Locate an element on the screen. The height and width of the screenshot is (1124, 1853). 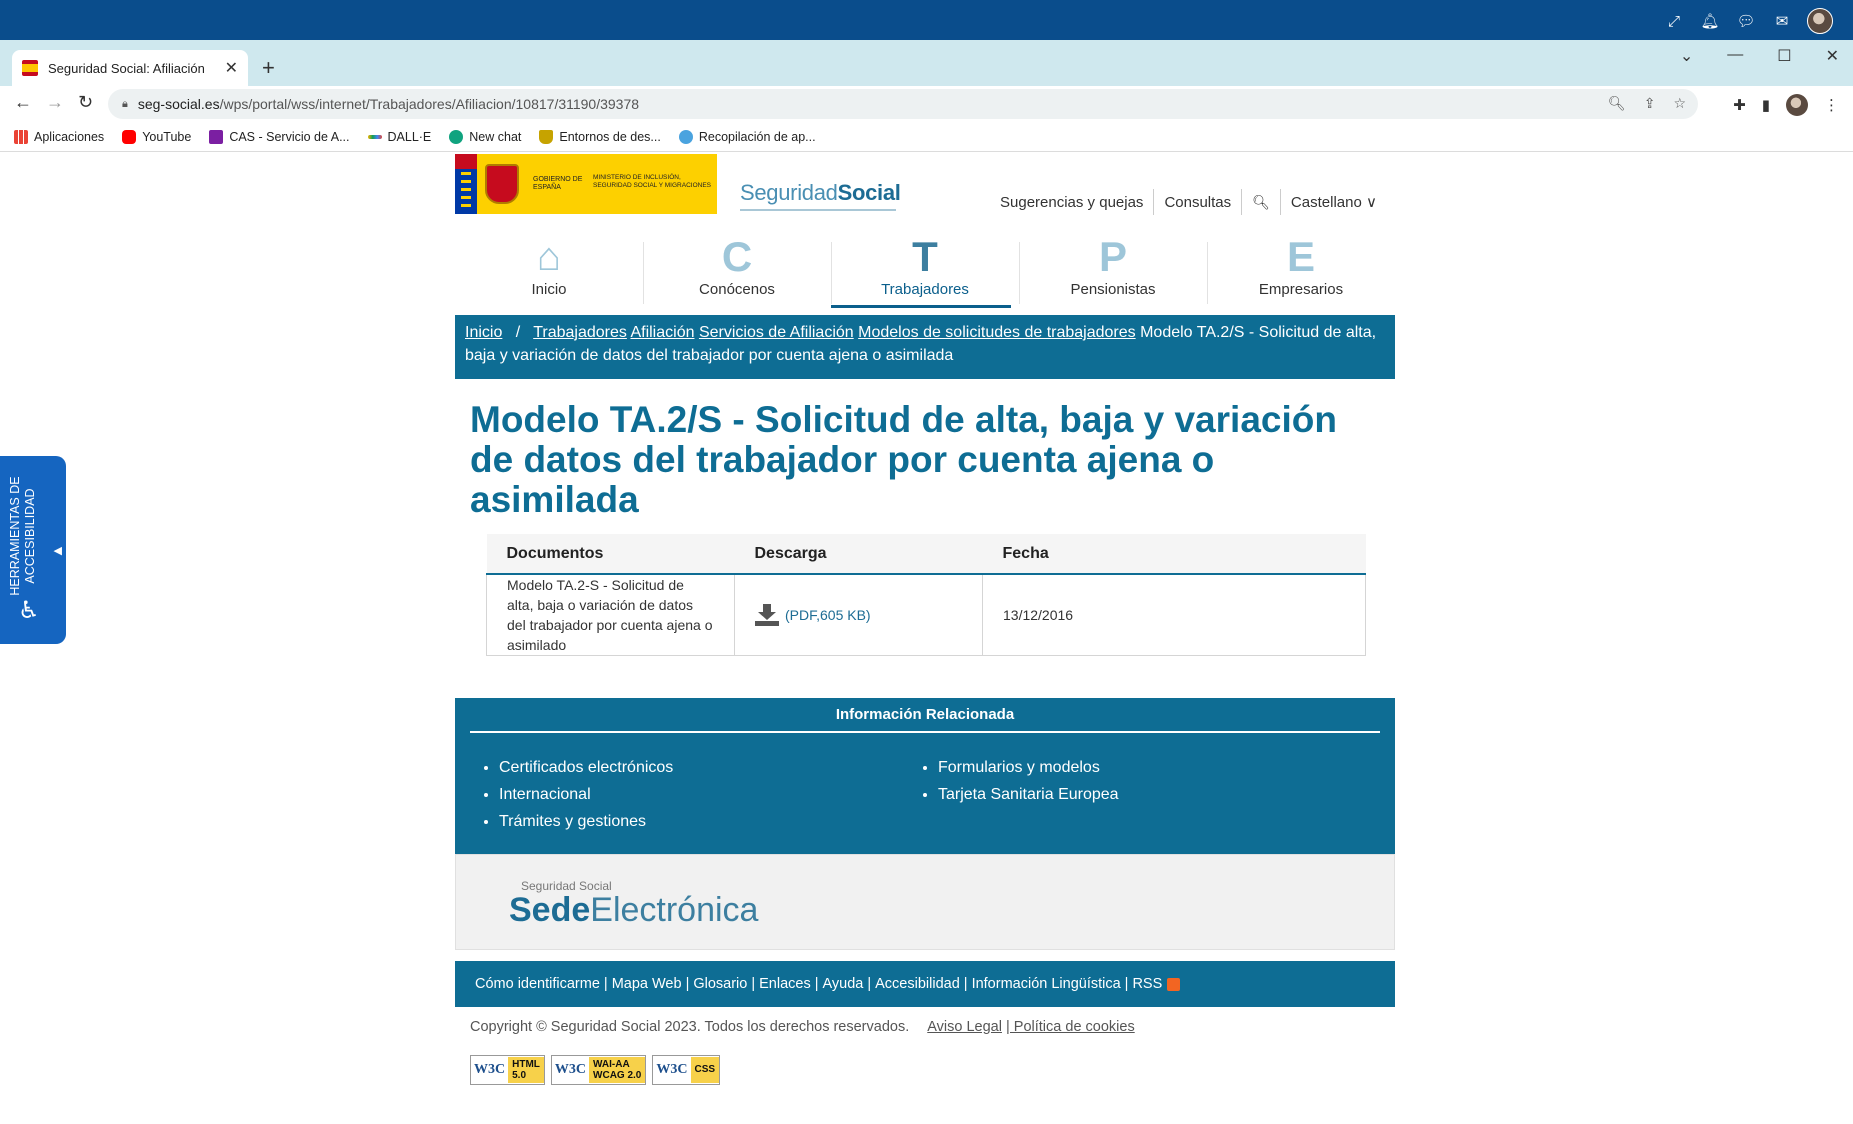
search-icon: 🔍︎ is located at coordinates (1261, 202).